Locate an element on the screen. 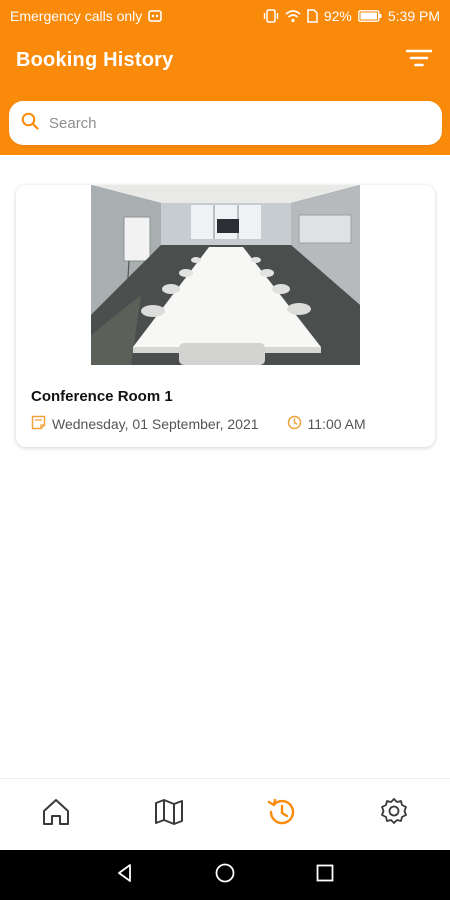  search-bar is located at coordinates (225, 123).